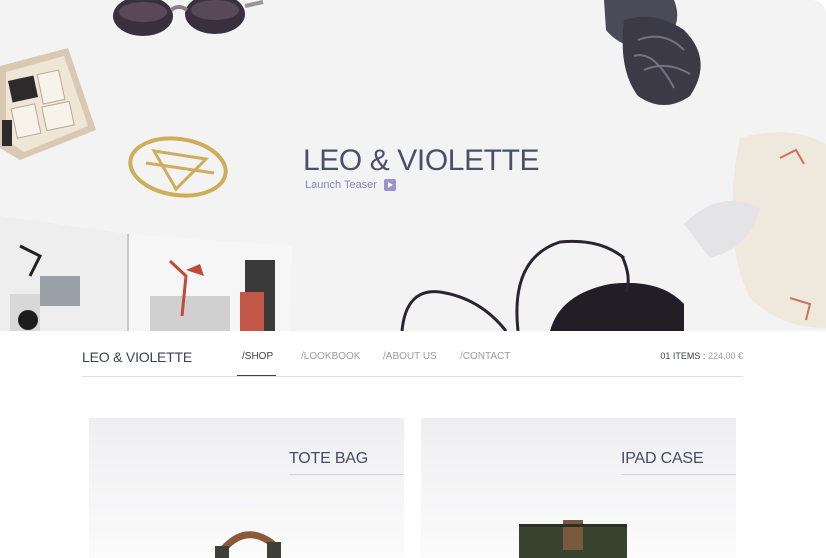 Image resolution: width=826 pixels, height=558 pixels. What do you see at coordinates (573, 539) in the screenshot?
I see `ipad-case-image` at bounding box center [573, 539].